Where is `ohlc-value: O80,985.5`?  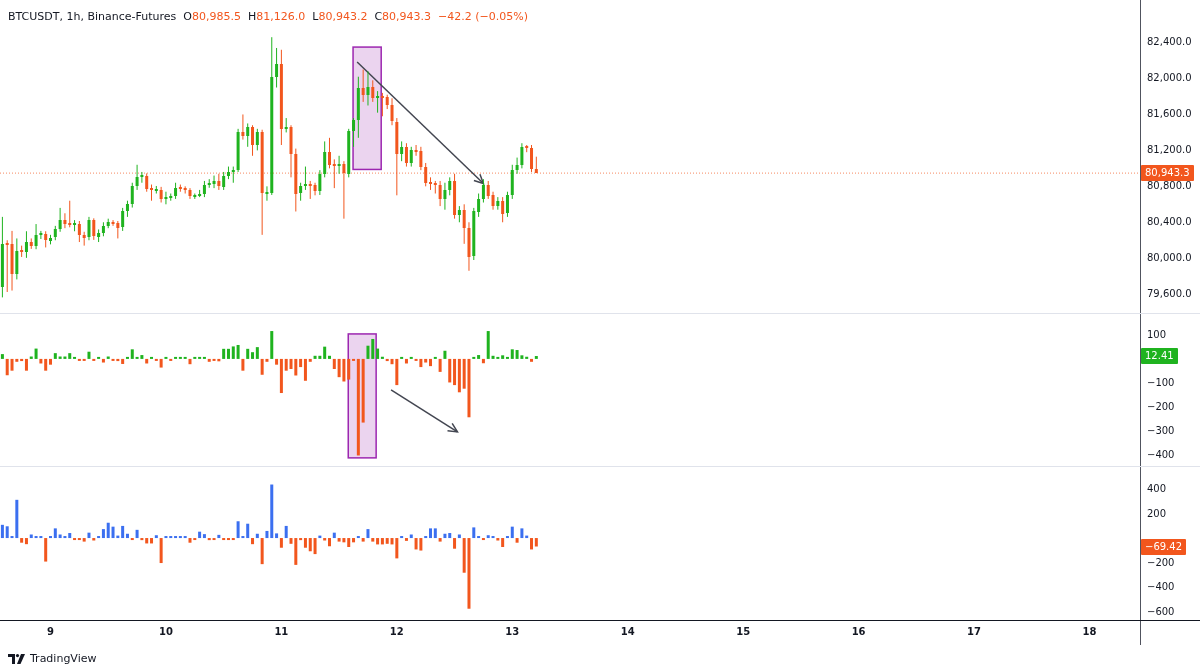
ohlc-value: O80,985.5 is located at coordinates (212, 16).